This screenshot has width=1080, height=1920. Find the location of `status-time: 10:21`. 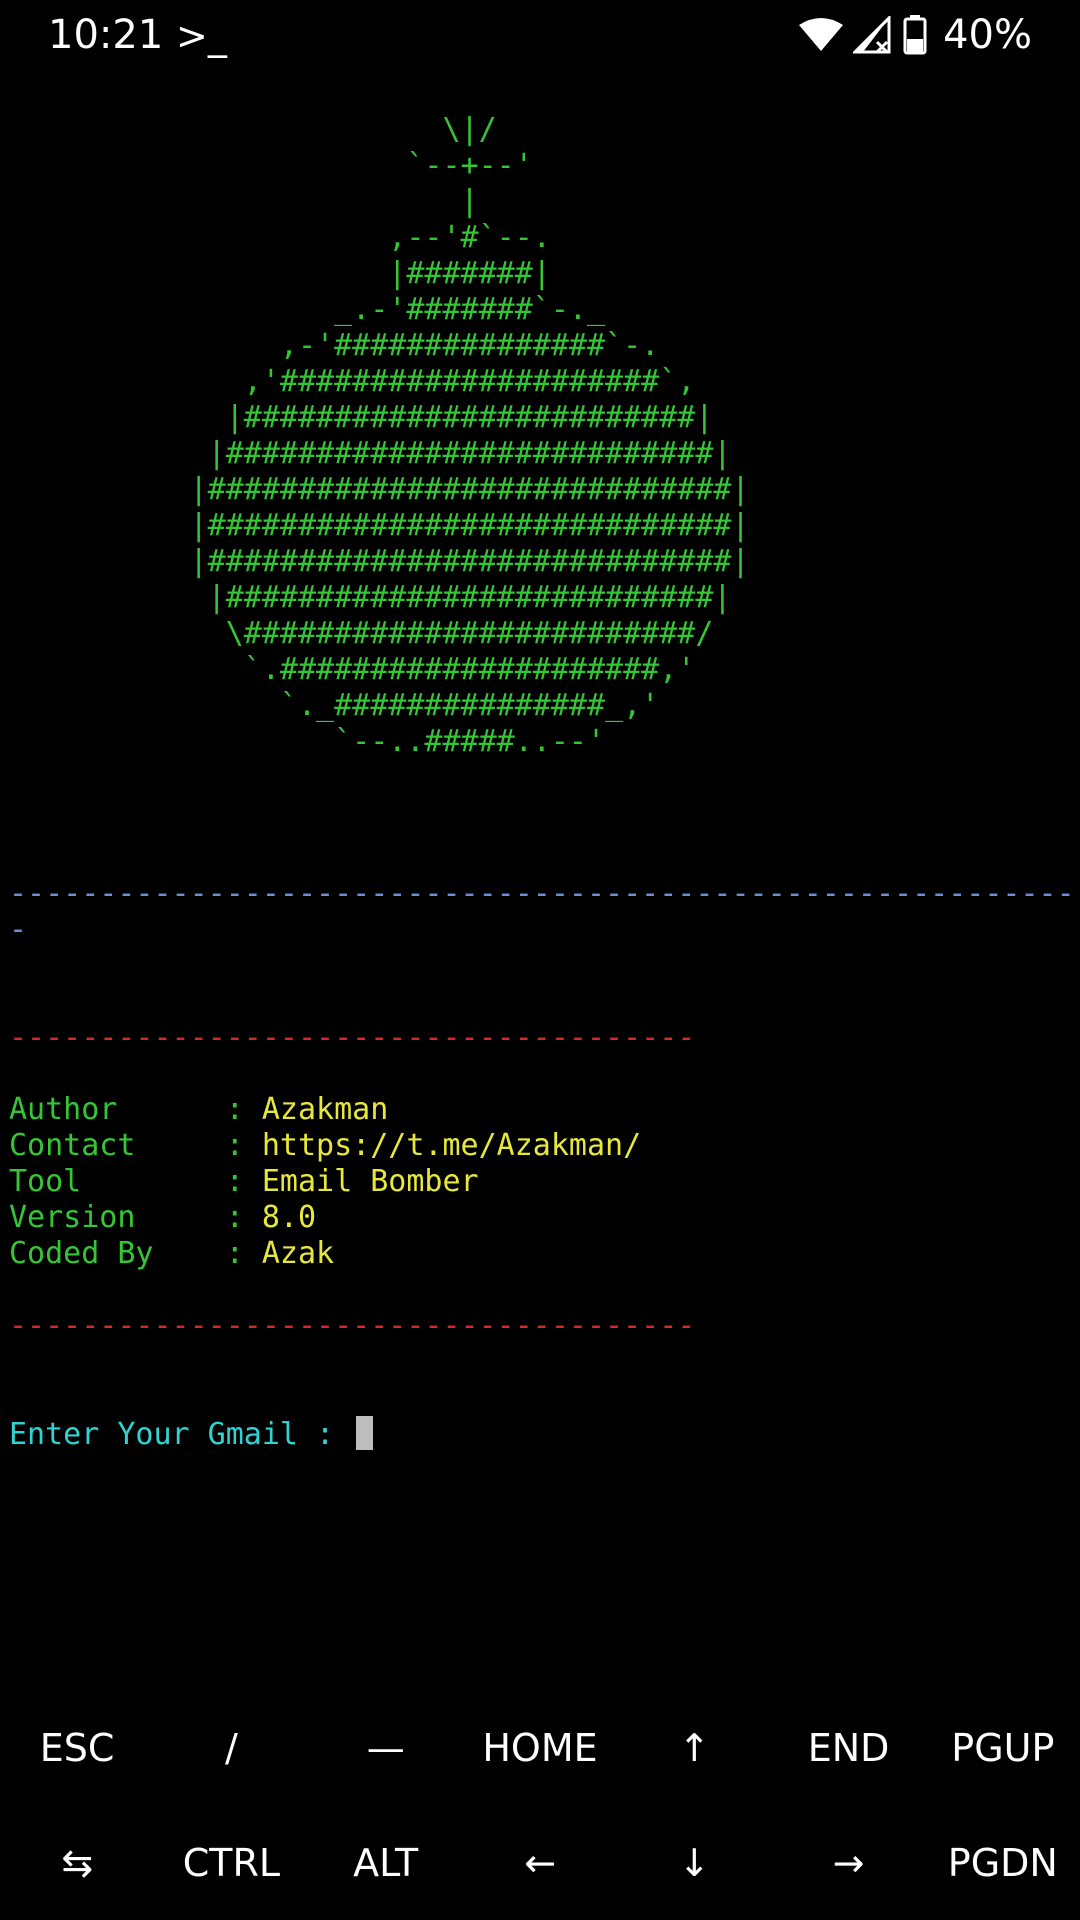

status-time: 10:21 is located at coordinates (106, 35).